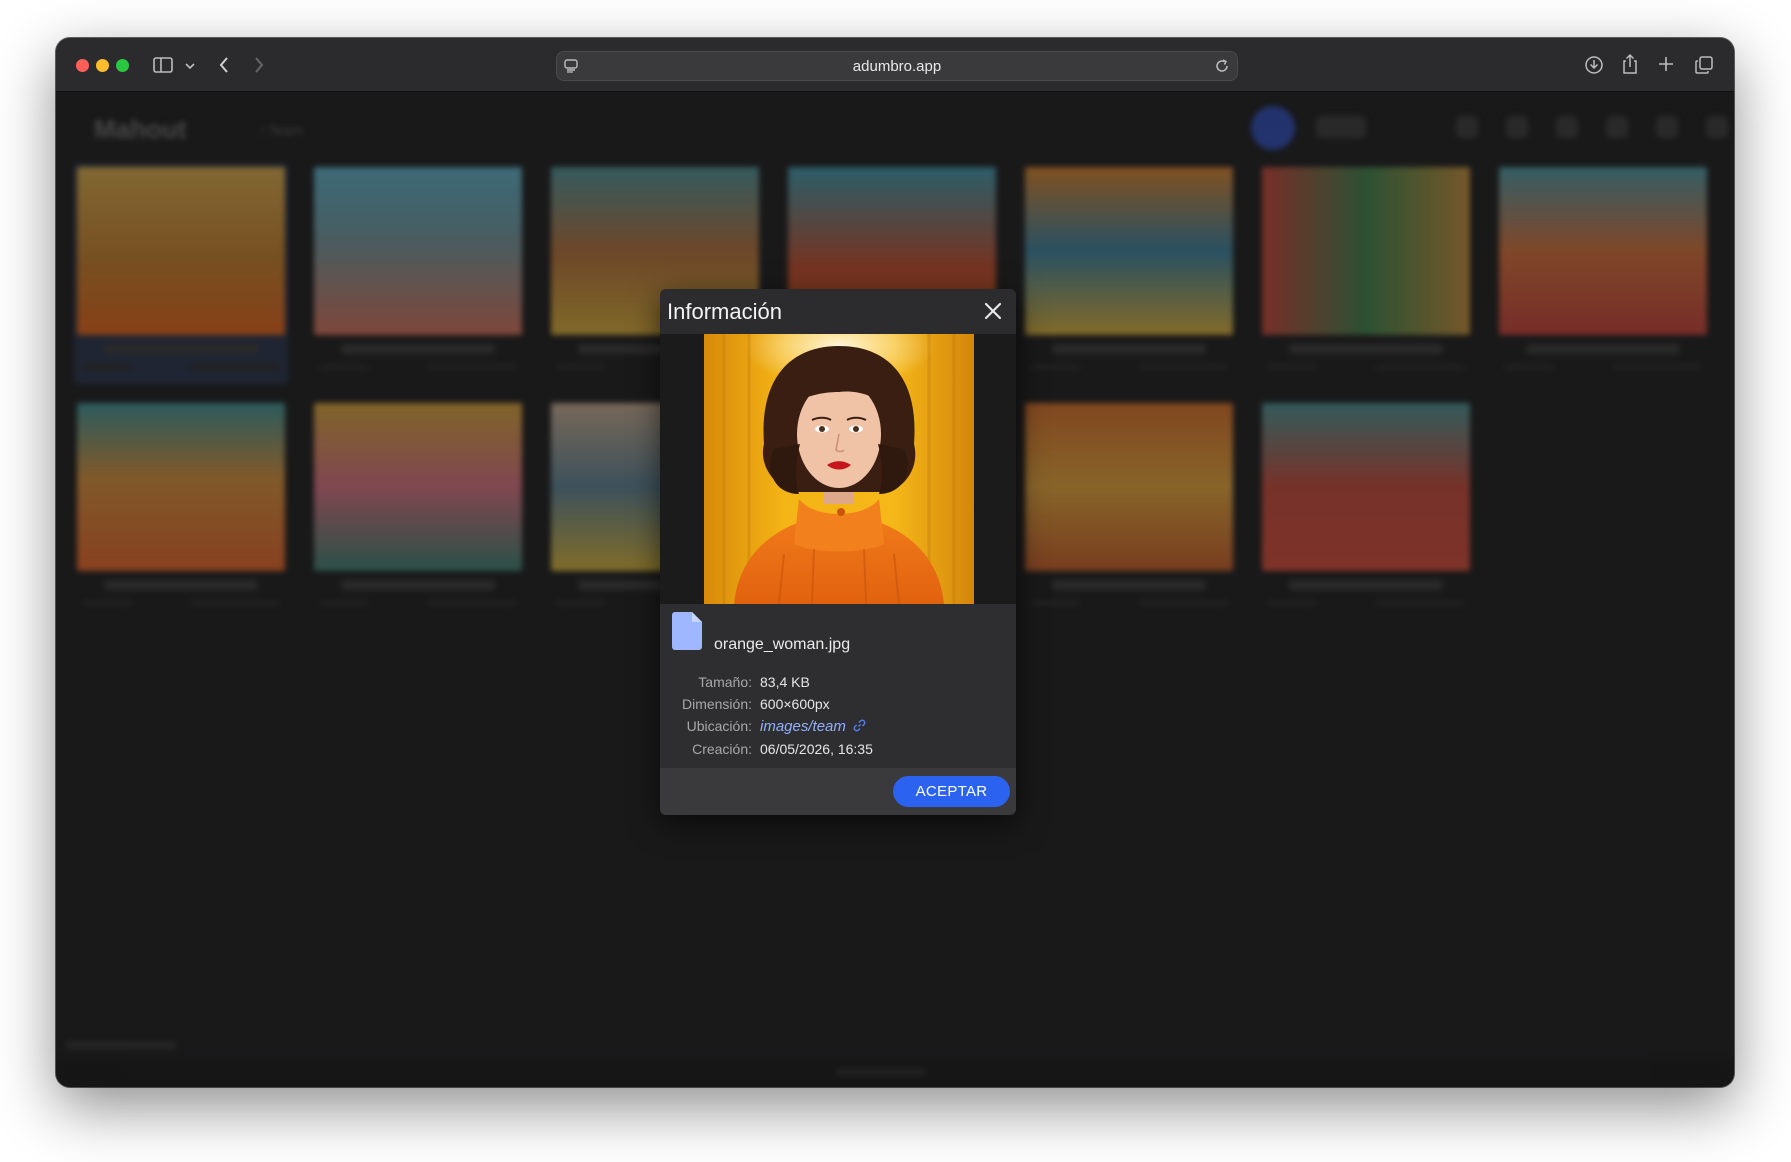  Describe the element at coordinates (838, 706) in the screenshot. I see `info-row-dimension: Dimensión: 600×600px` at that location.